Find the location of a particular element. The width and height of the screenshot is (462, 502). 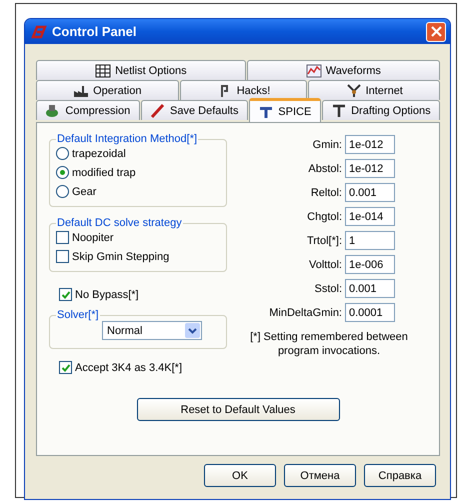

footnote-text: [*] Setting remembered between program invocations. is located at coordinates (329, 344).